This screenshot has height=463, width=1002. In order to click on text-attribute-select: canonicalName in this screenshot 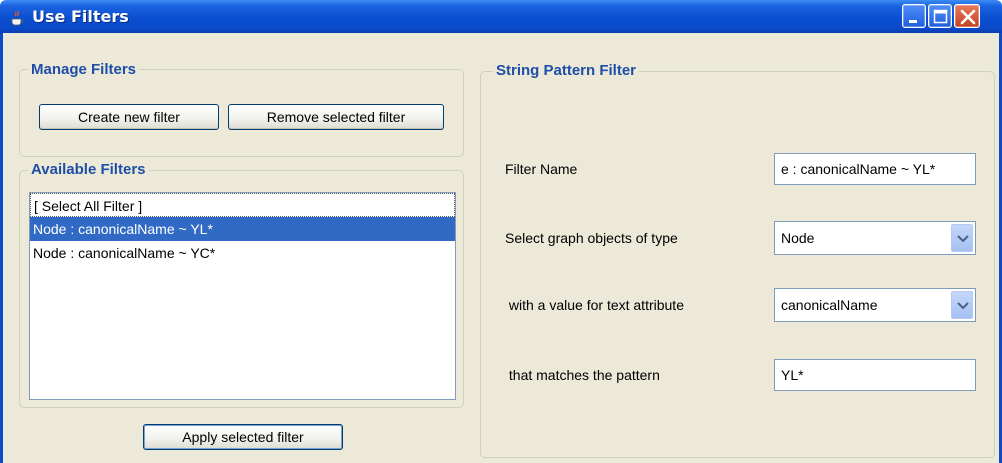, I will do `click(875, 305)`.